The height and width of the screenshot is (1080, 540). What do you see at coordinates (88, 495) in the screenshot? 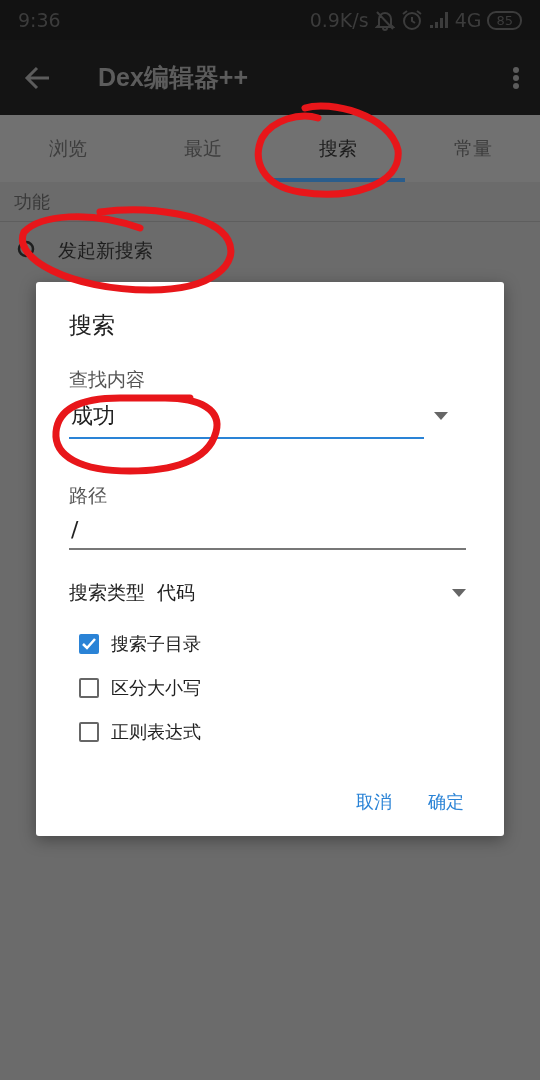
I see `field-label: 路径` at bounding box center [88, 495].